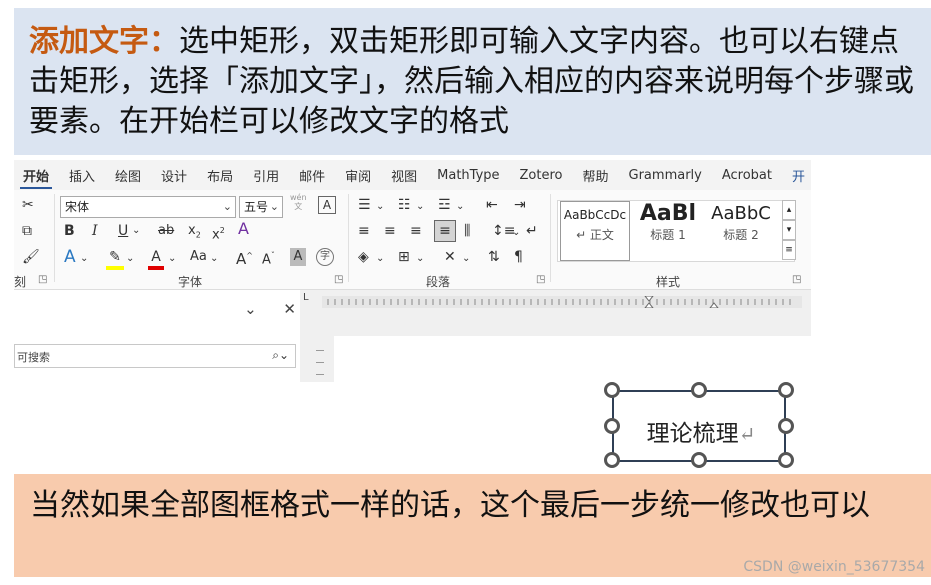 This screenshot has height=585, width=931. What do you see at coordinates (649, 305) in the screenshot?
I see `indent-marker-bottom` at bounding box center [649, 305].